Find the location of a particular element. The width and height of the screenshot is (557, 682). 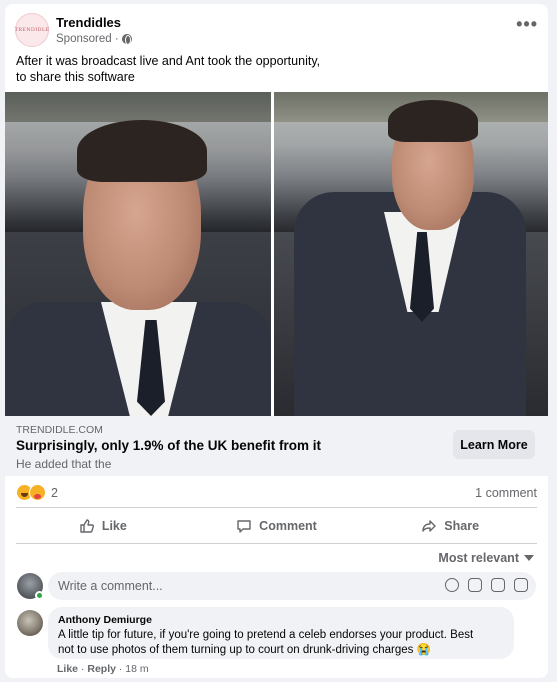

comment-sort-dropdown: Most relevant is located at coordinates (486, 558).